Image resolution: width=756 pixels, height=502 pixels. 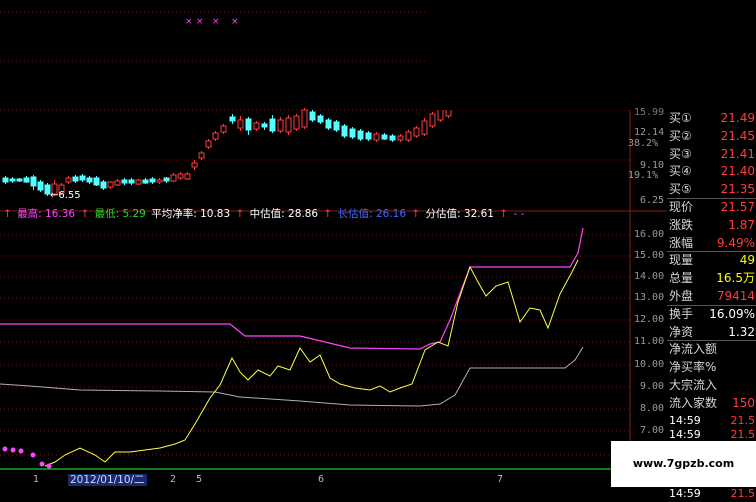 I want to click on quote-label: 买④, so click(x=680, y=171).